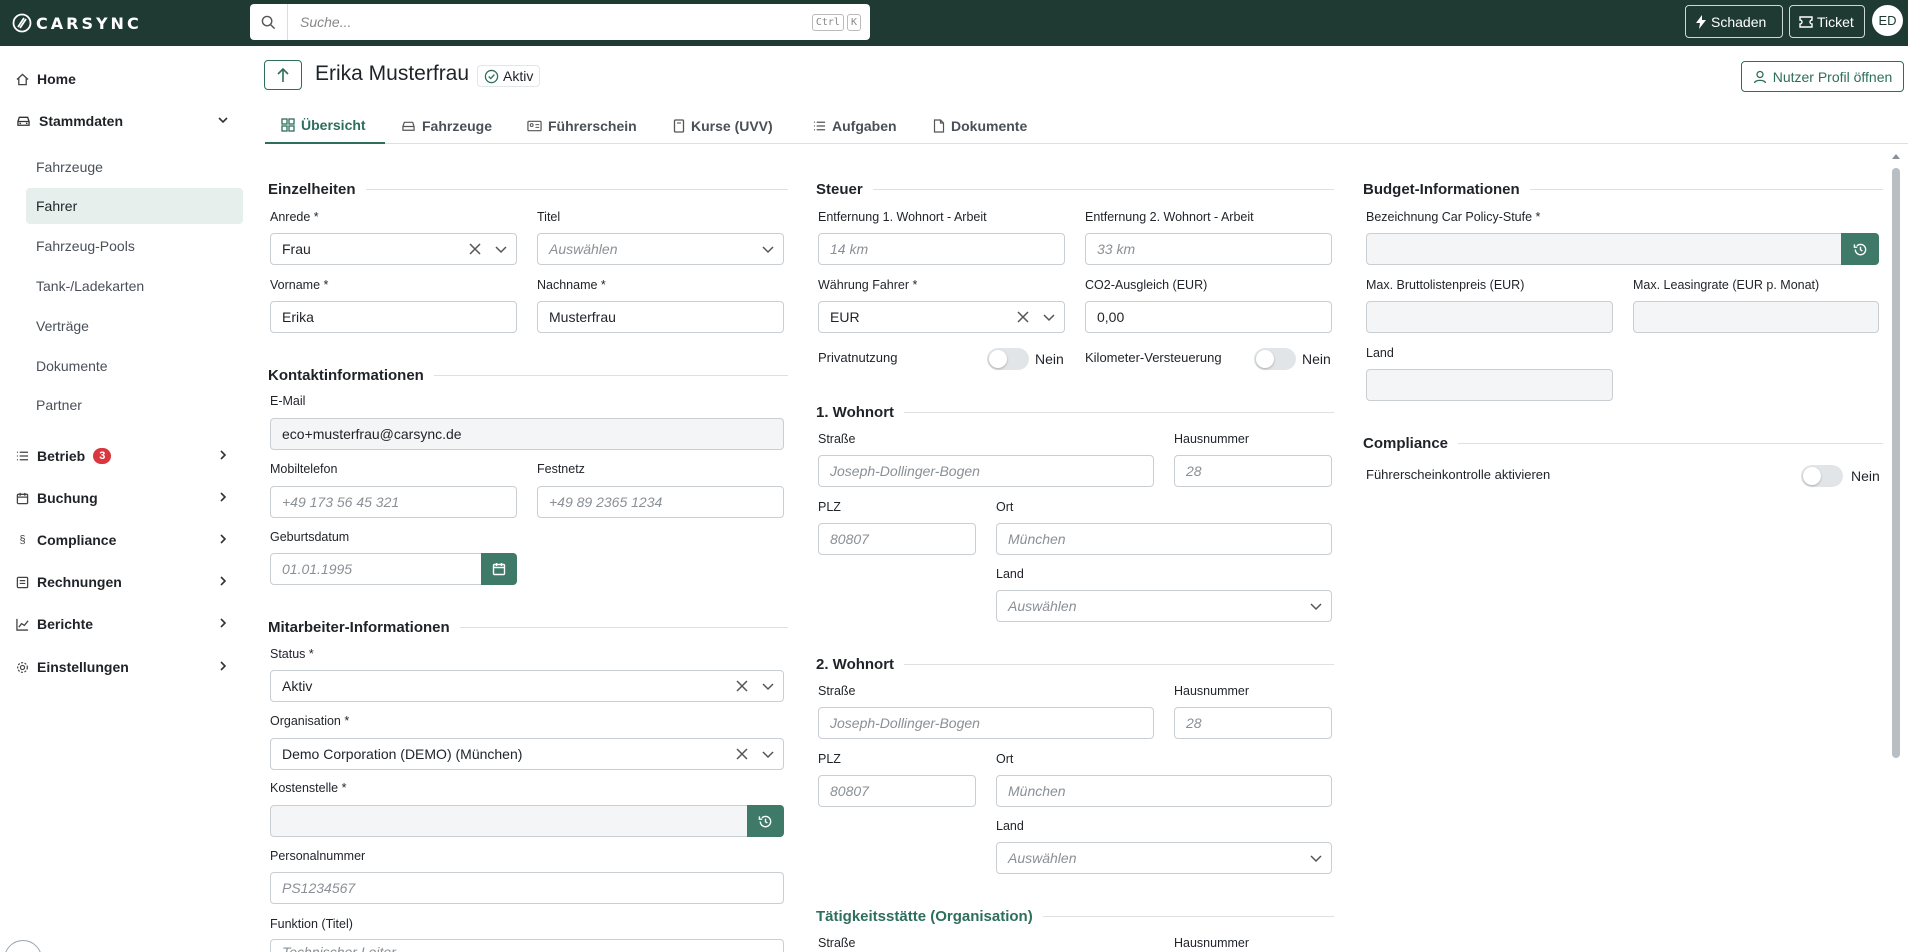 Image resolution: width=1908 pixels, height=952 pixels. Describe the element at coordinates (924, 916) in the screenshot. I see `section-taetigkeitsstaette-title: Tätigkeitsstätte (Organisation)` at that location.